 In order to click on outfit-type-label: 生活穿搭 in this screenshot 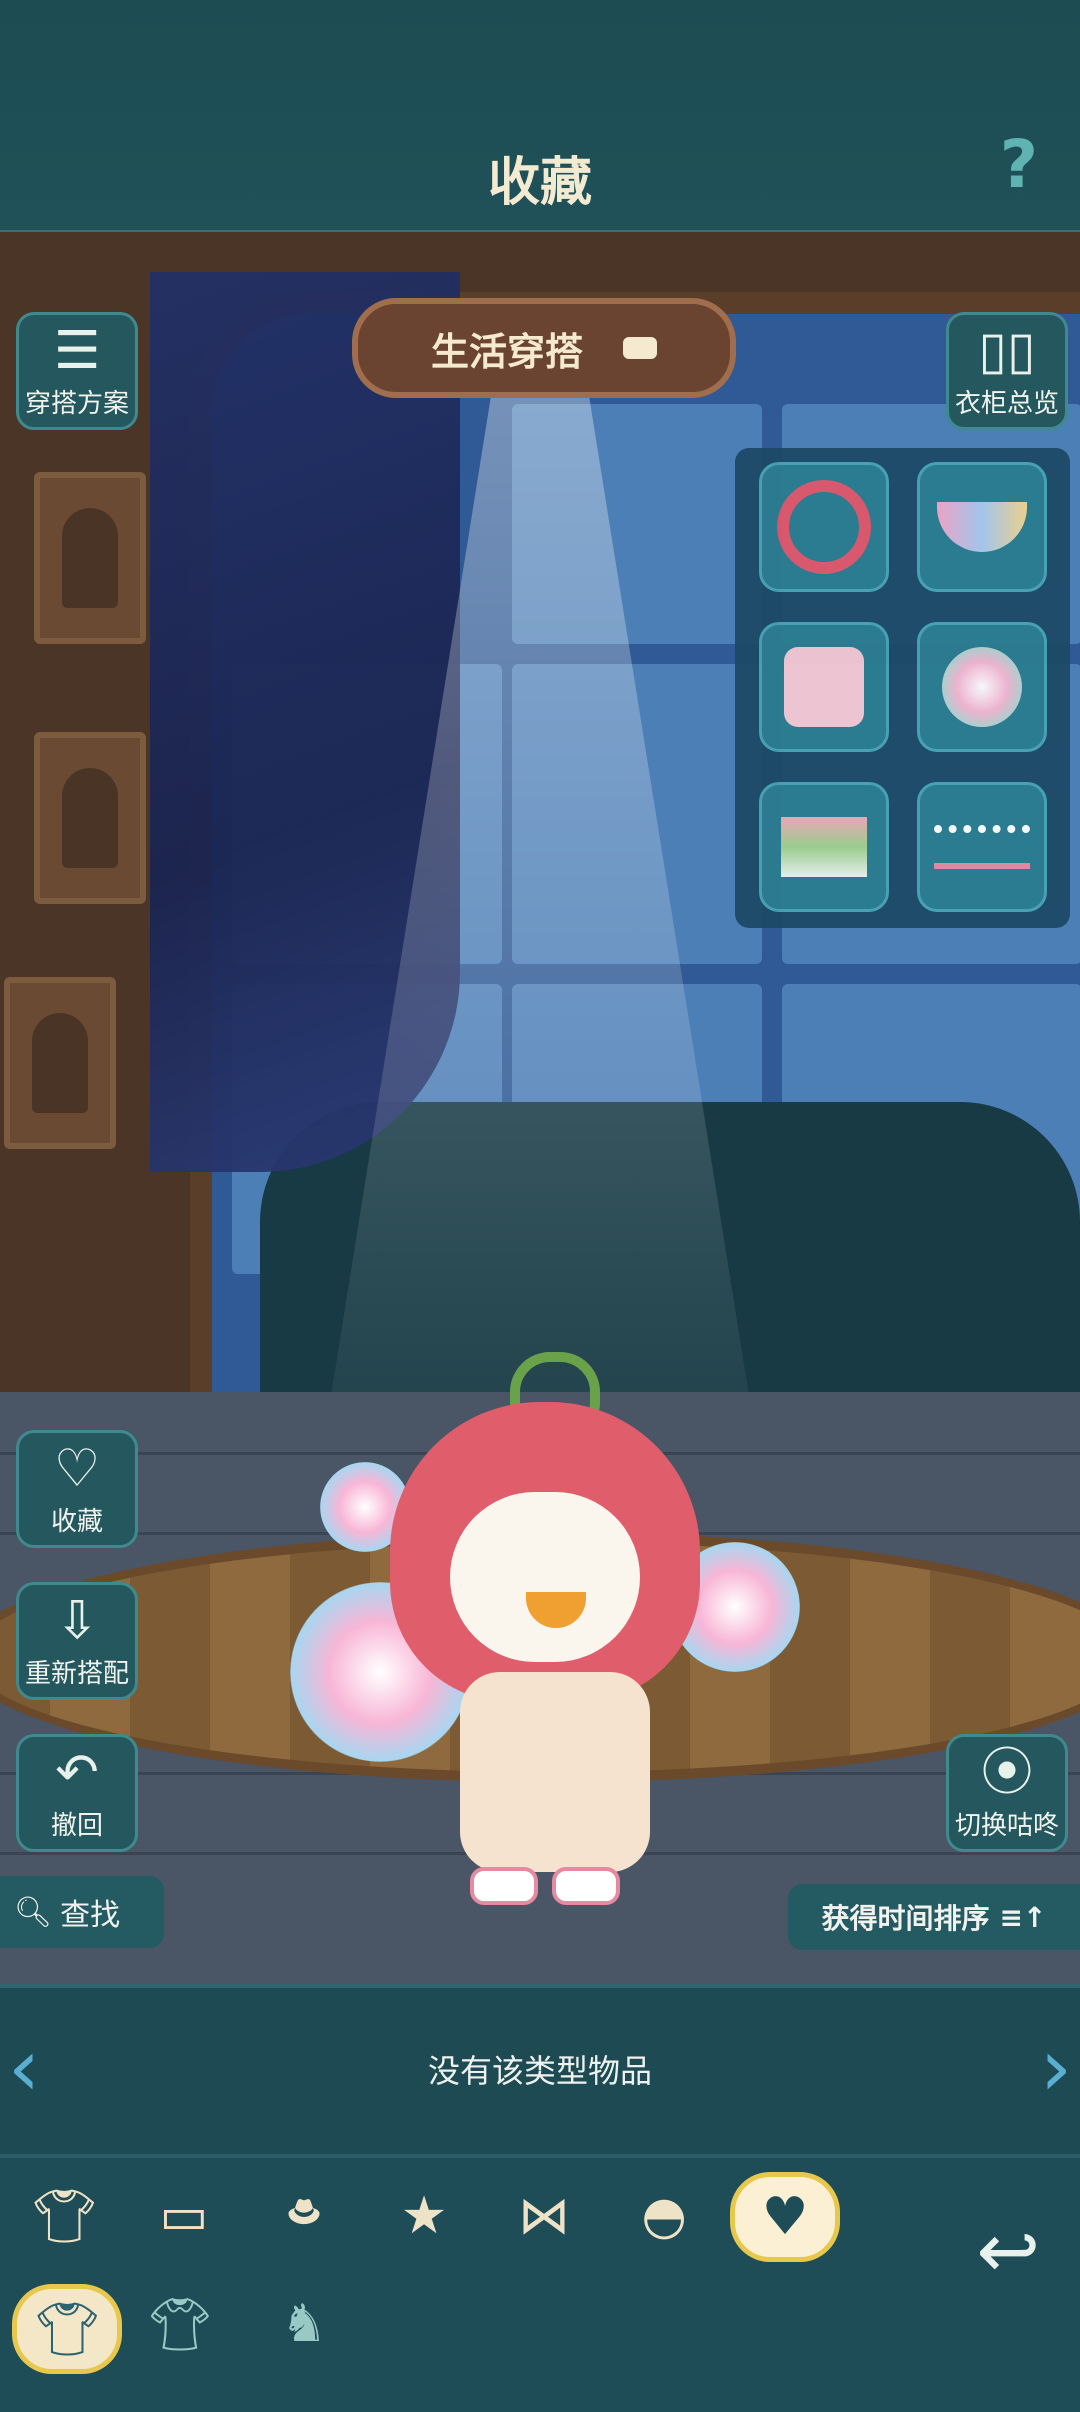, I will do `click(506, 351)`.